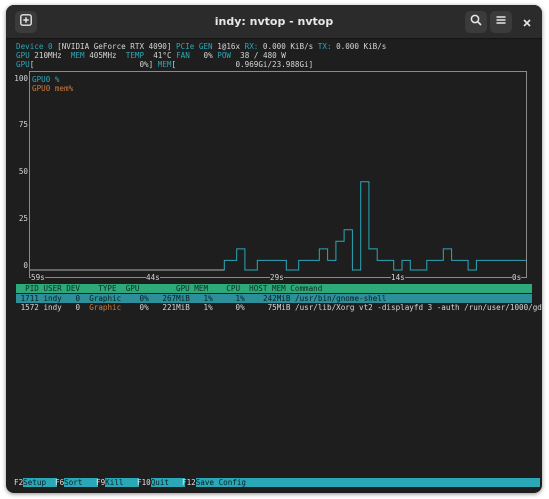 The width and height of the screenshot is (549, 499). What do you see at coordinates (25, 265) in the screenshot?
I see `y-tick-label: 0` at bounding box center [25, 265].